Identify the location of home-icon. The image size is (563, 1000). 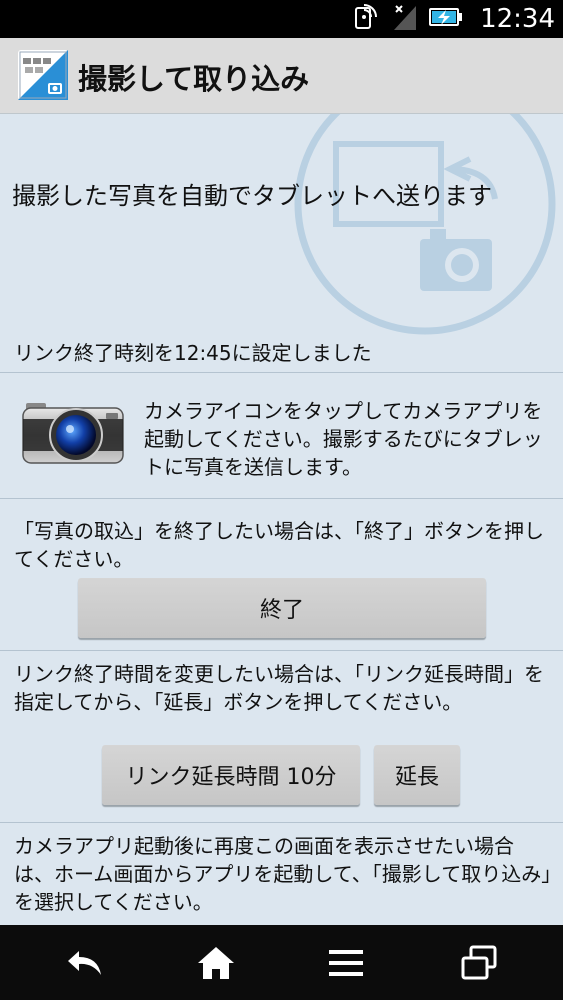
(216, 963).